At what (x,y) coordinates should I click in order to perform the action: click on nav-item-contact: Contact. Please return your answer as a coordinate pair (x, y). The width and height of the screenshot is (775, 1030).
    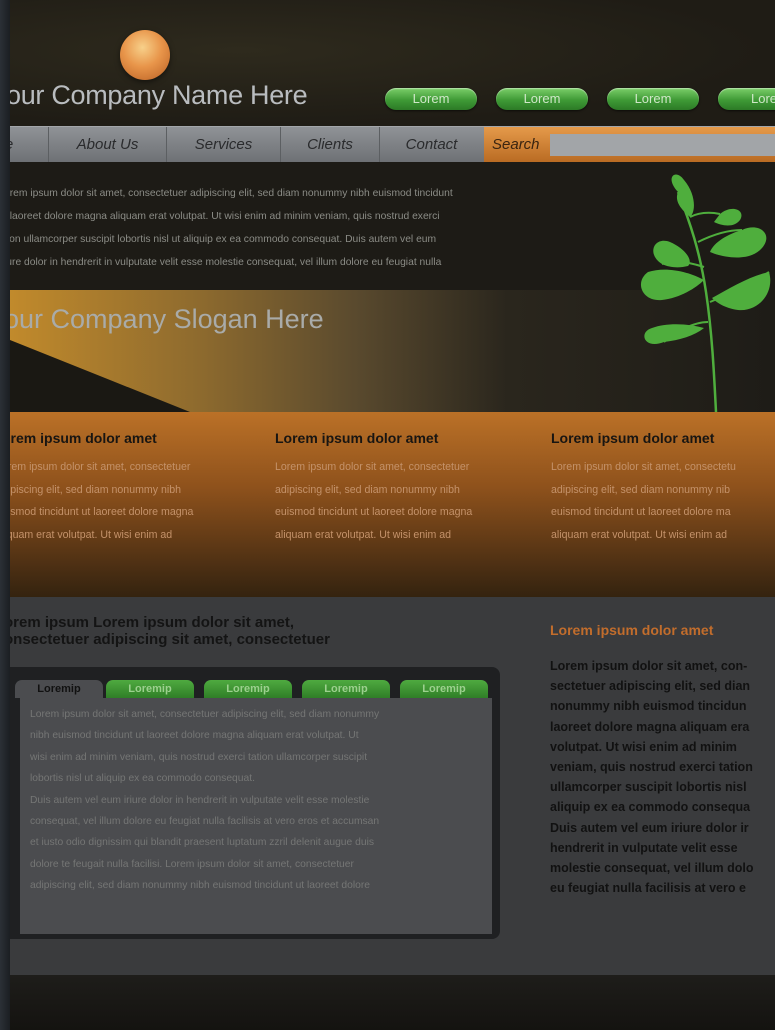
    Looking at the image, I should click on (431, 145).